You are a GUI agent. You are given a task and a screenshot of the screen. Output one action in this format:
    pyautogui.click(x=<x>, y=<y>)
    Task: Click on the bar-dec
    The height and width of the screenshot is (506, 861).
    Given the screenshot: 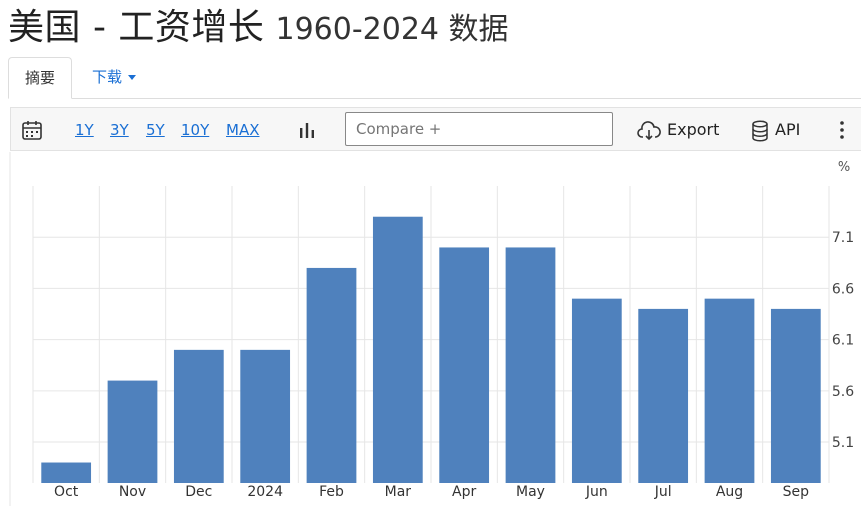 What is the action you would take?
    pyautogui.click(x=198, y=416)
    